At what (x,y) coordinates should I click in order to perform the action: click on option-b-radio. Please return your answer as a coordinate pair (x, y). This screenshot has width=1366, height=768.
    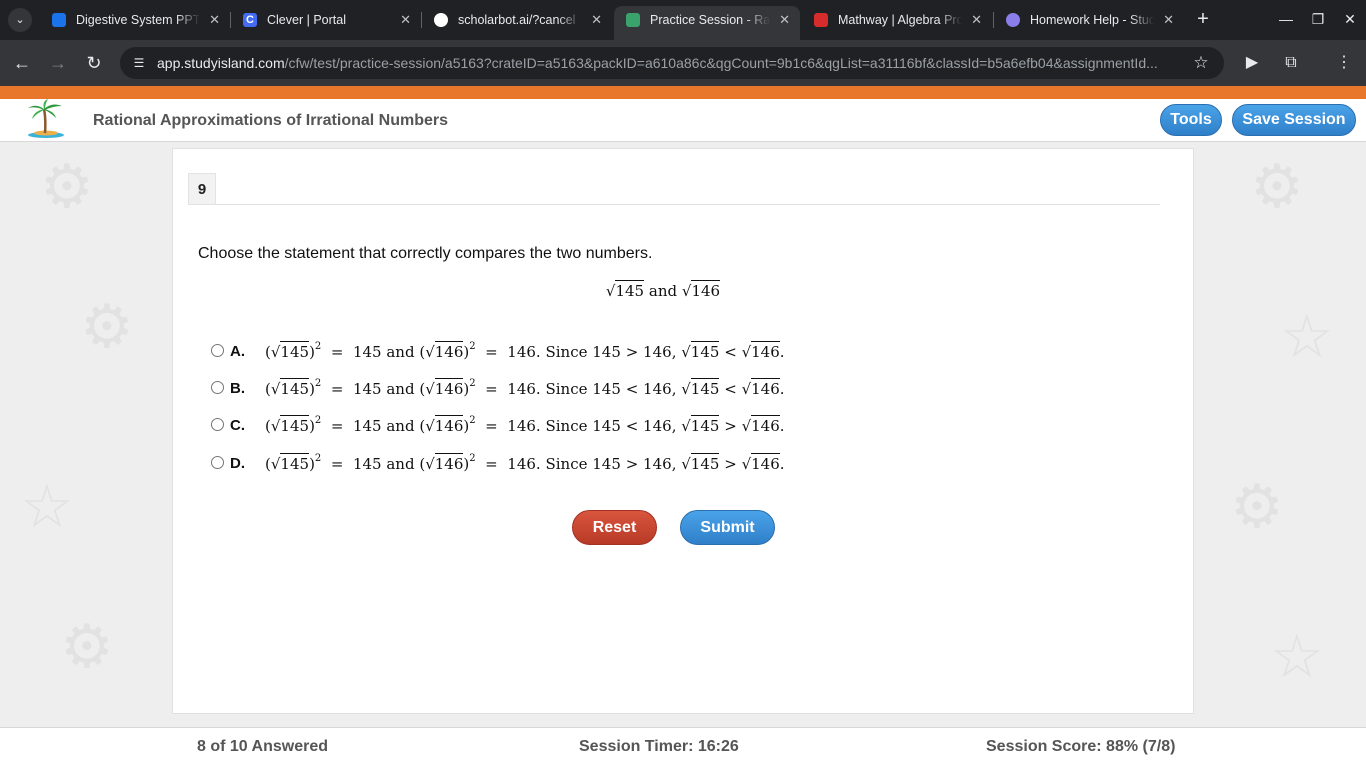
    Looking at the image, I should click on (217, 387).